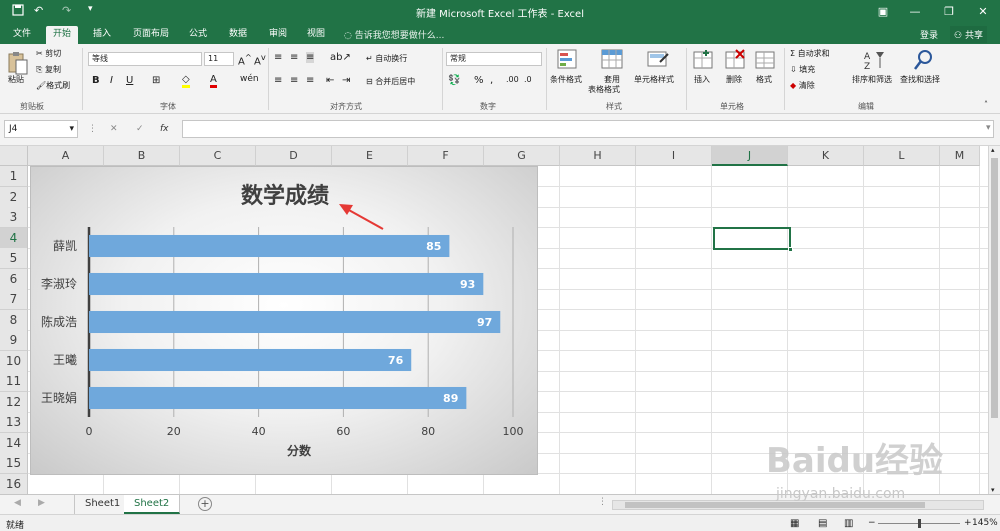 The image size is (1000, 531). I want to click on formula-input, so click(588, 129).